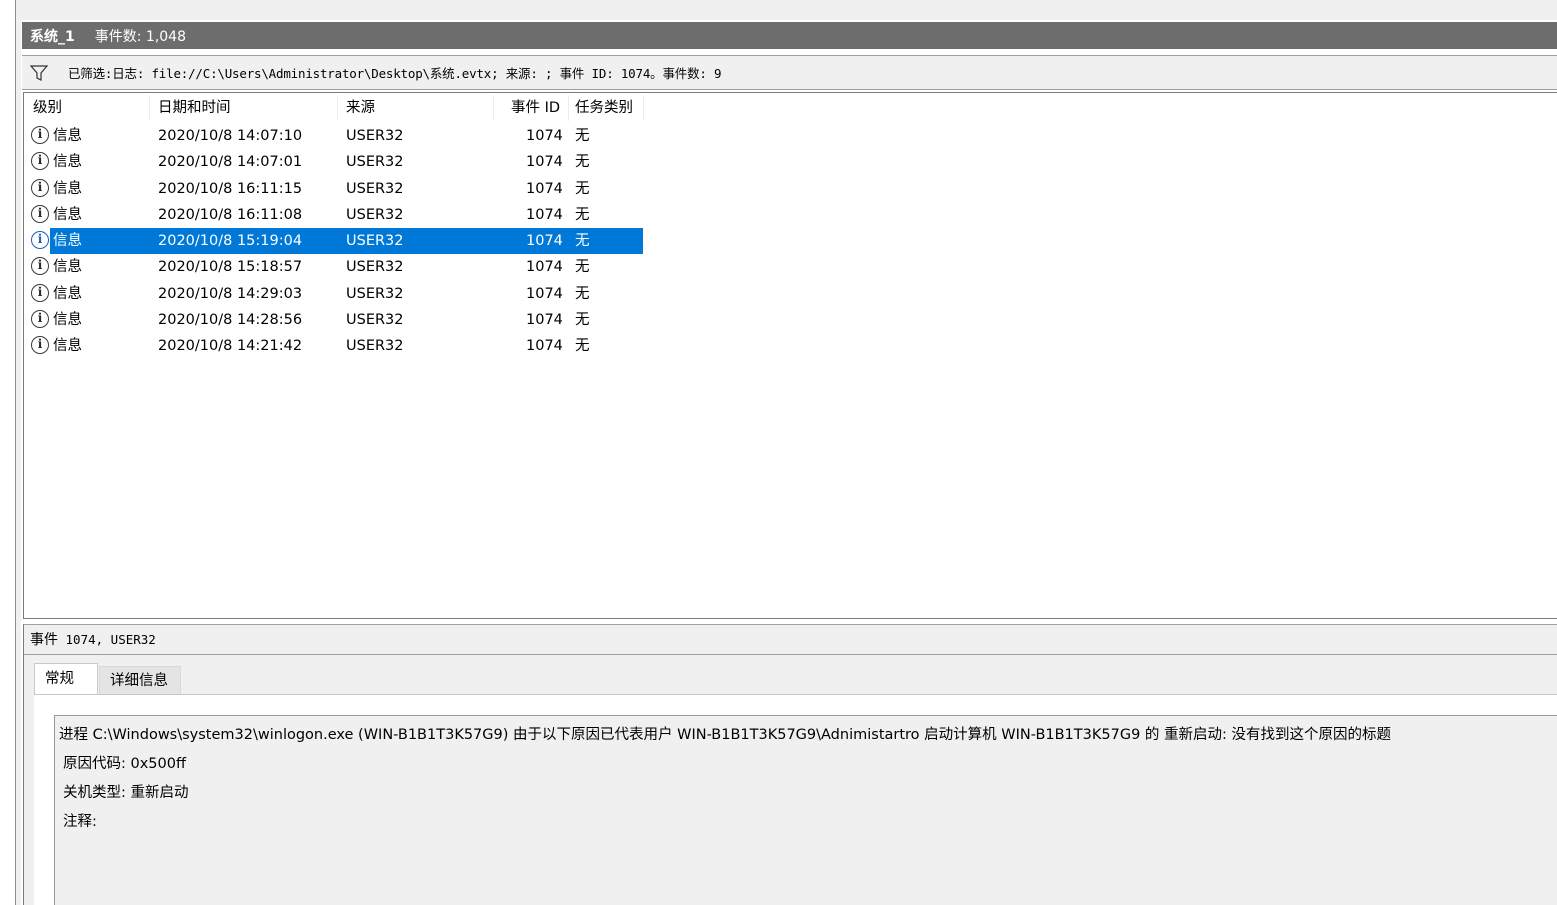  What do you see at coordinates (126, 793) in the screenshot?
I see `message-shutdown-type: 关机类型: 重新启动` at bounding box center [126, 793].